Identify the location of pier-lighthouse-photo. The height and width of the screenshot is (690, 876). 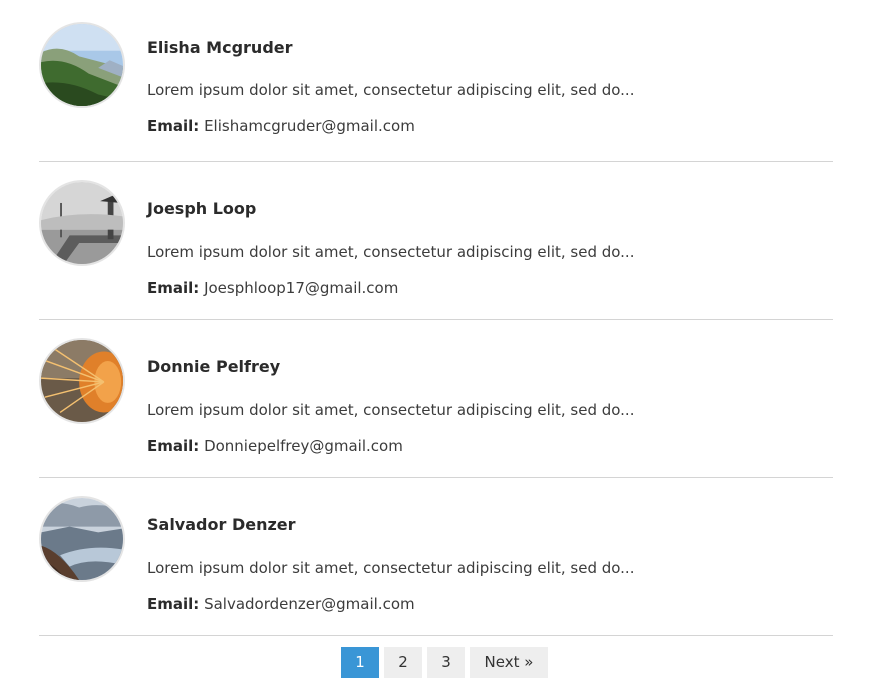
(82, 223).